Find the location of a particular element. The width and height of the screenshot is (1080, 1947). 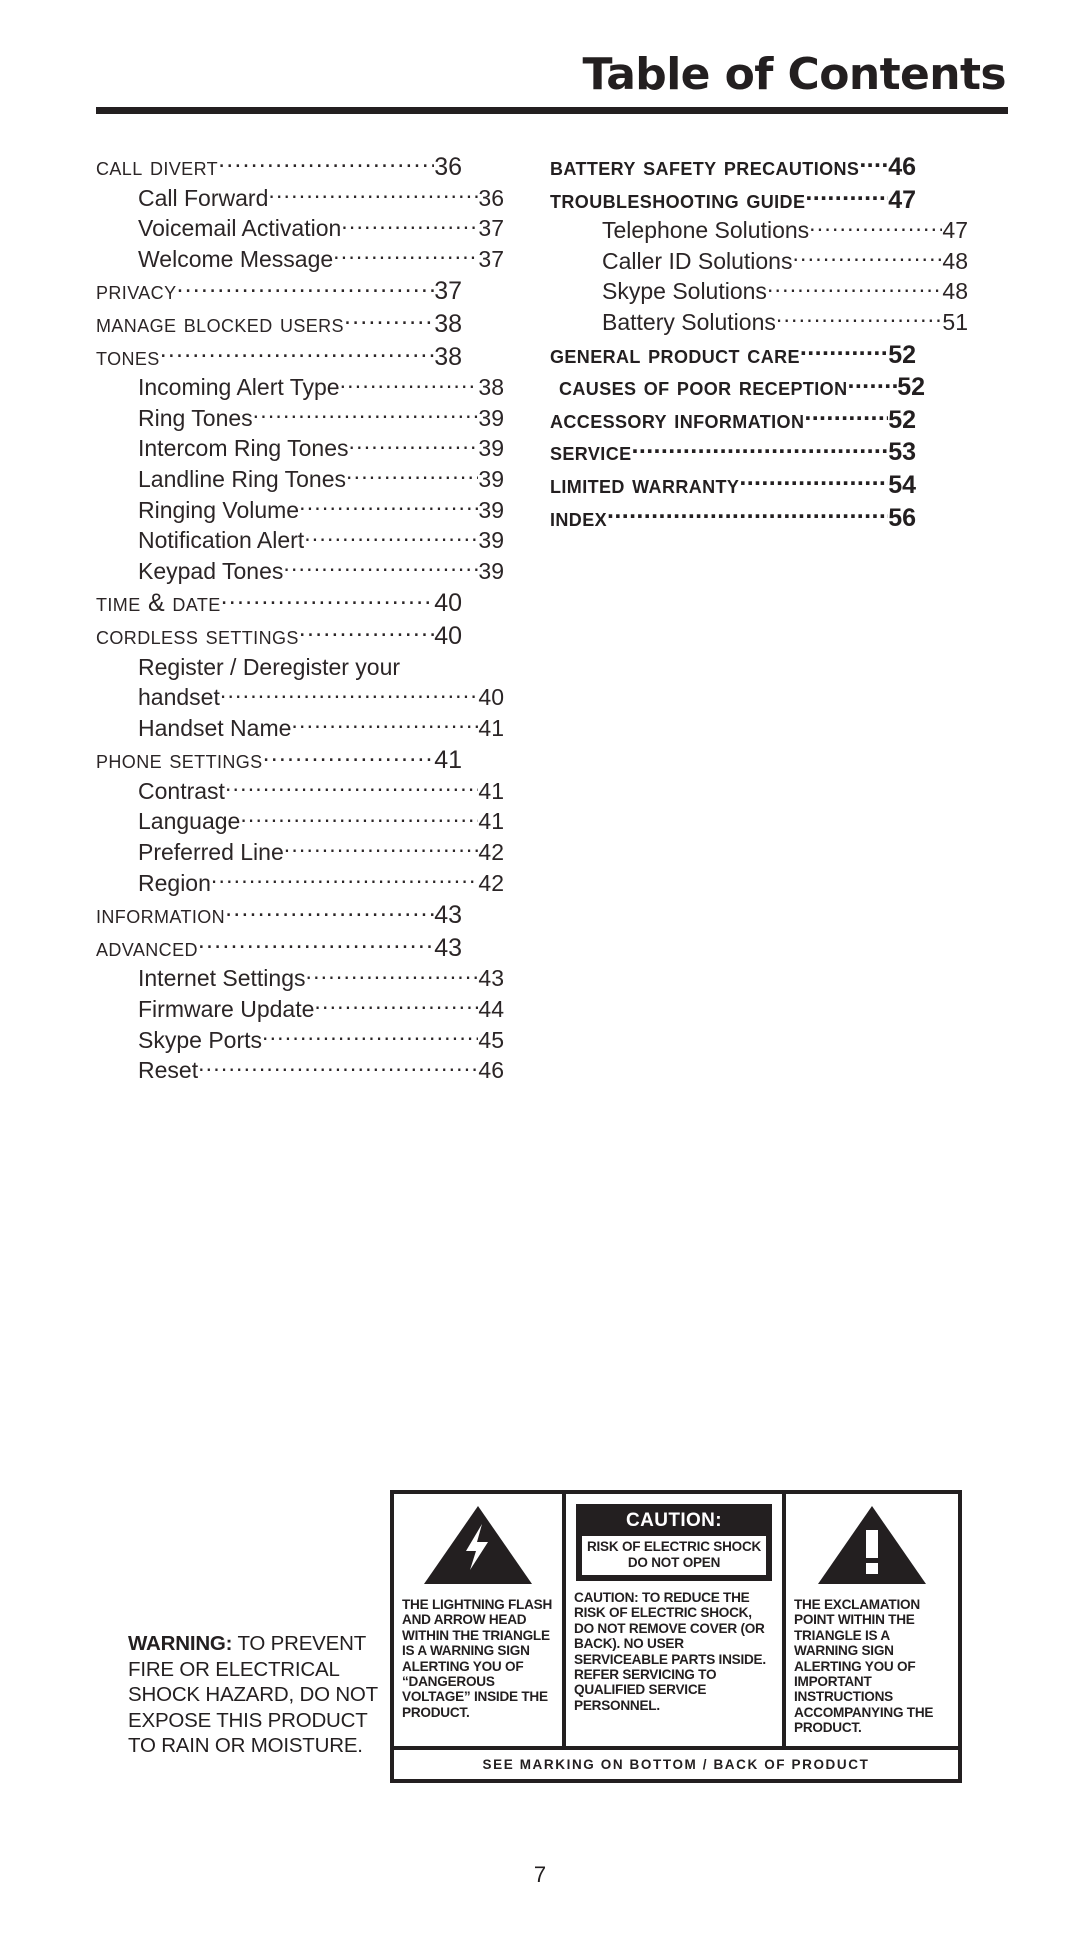

toc-entry-label: Limited Warranty is located at coordinates (645, 484).